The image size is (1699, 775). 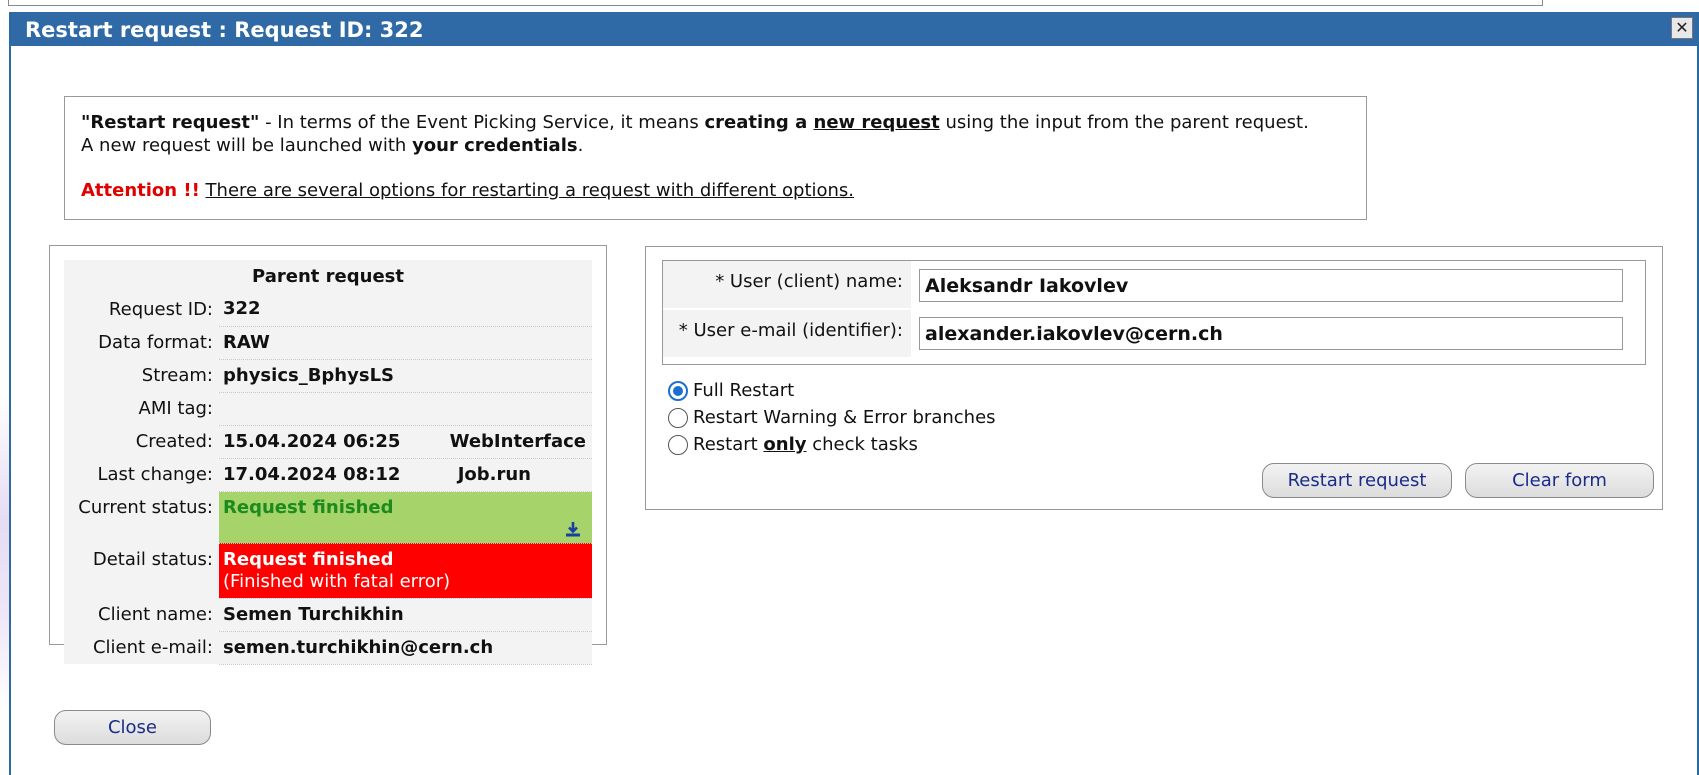 I want to click on current-status-value: Request finished, so click(x=308, y=507).